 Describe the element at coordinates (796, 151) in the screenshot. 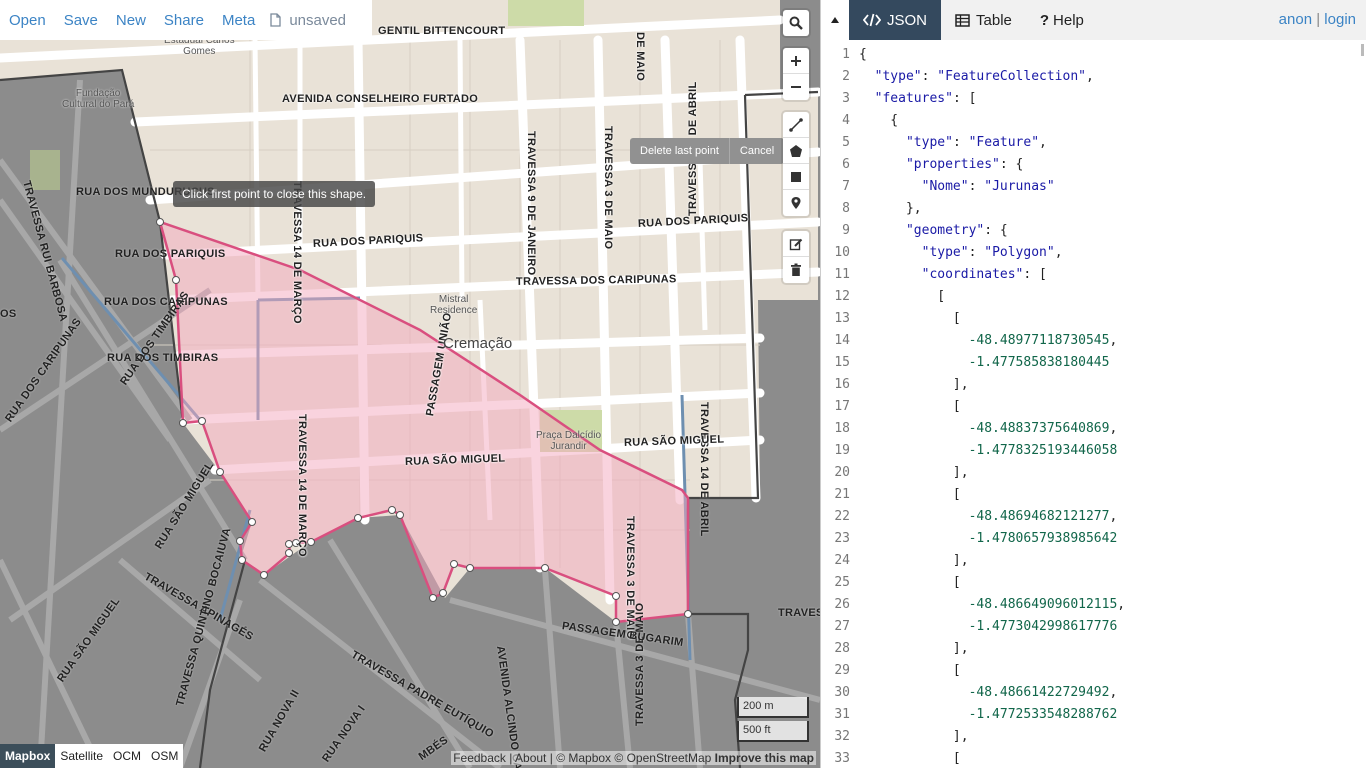

I see `draw-polygon-button` at that location.